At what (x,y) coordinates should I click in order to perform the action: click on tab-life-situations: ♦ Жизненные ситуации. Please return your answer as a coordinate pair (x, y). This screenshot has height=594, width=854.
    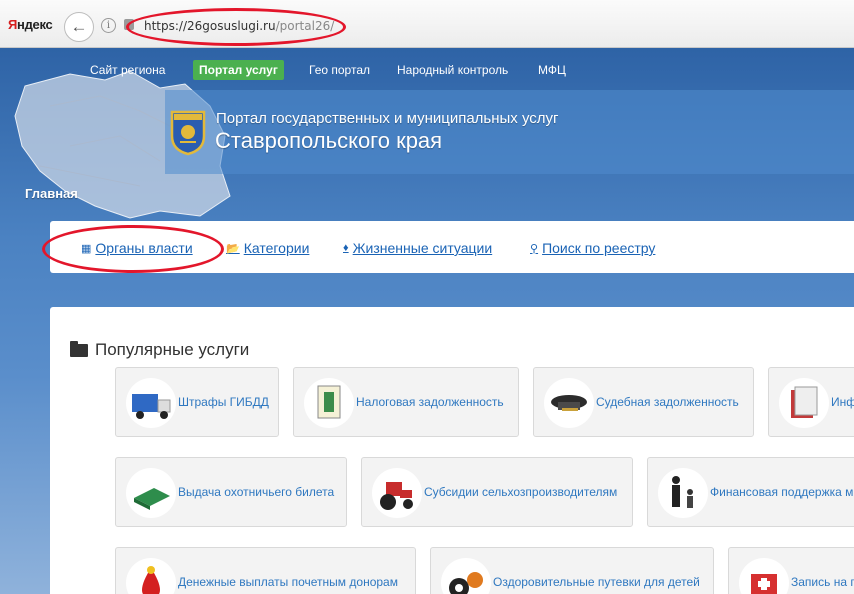
    Looking at the image, I should click on (417, 248).